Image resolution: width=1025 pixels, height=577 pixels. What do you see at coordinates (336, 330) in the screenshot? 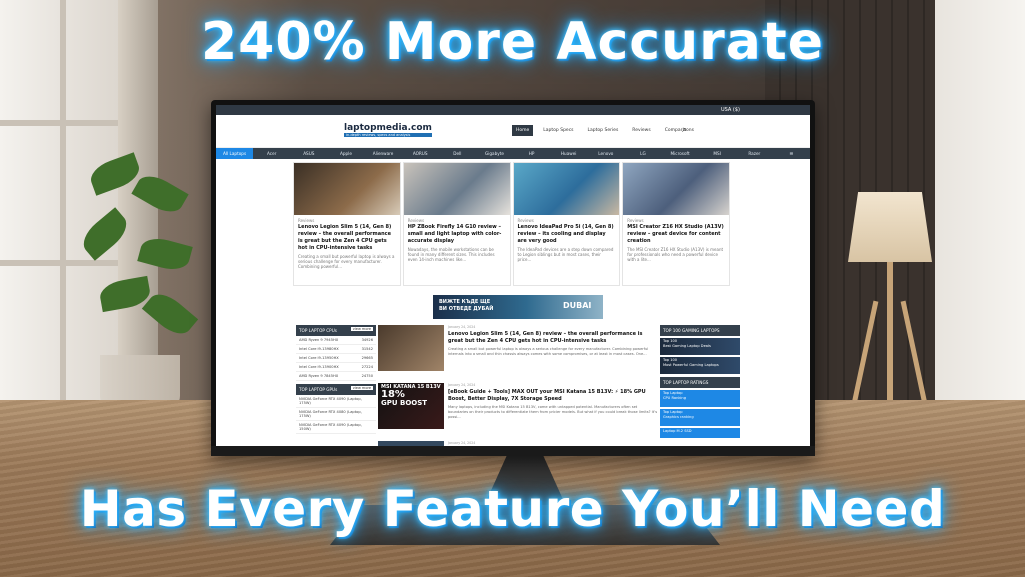
I see `cpu-widget-header: TOP LAPTOP CPUs view more` at bounding box center [336, 330].